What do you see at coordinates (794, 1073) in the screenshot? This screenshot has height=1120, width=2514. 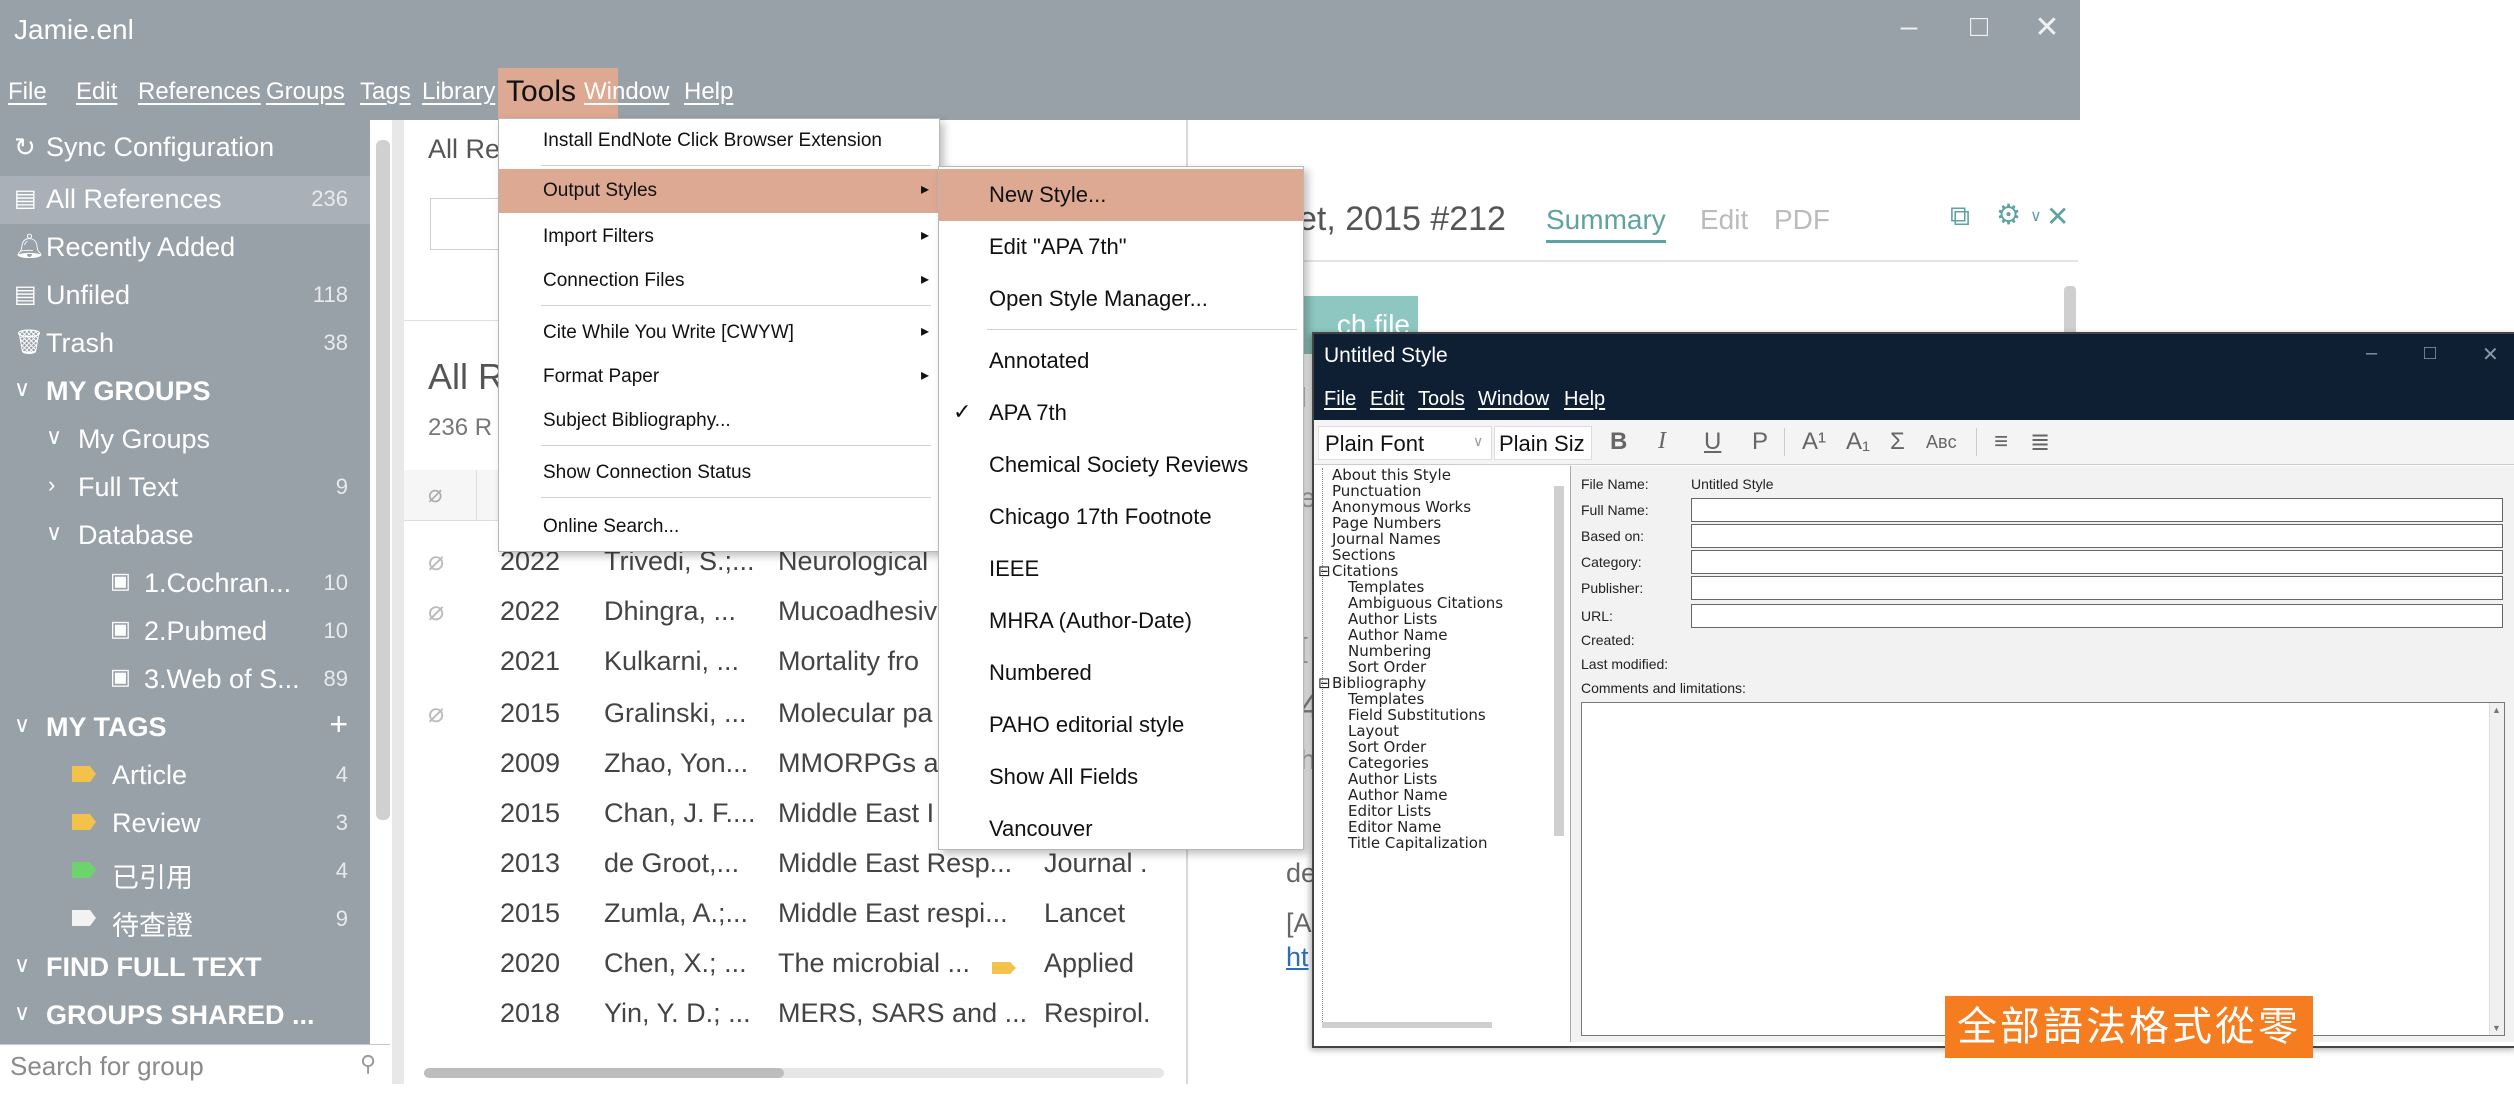 I see `horizontal-scrollbar` at bounding box center [794, 1073].